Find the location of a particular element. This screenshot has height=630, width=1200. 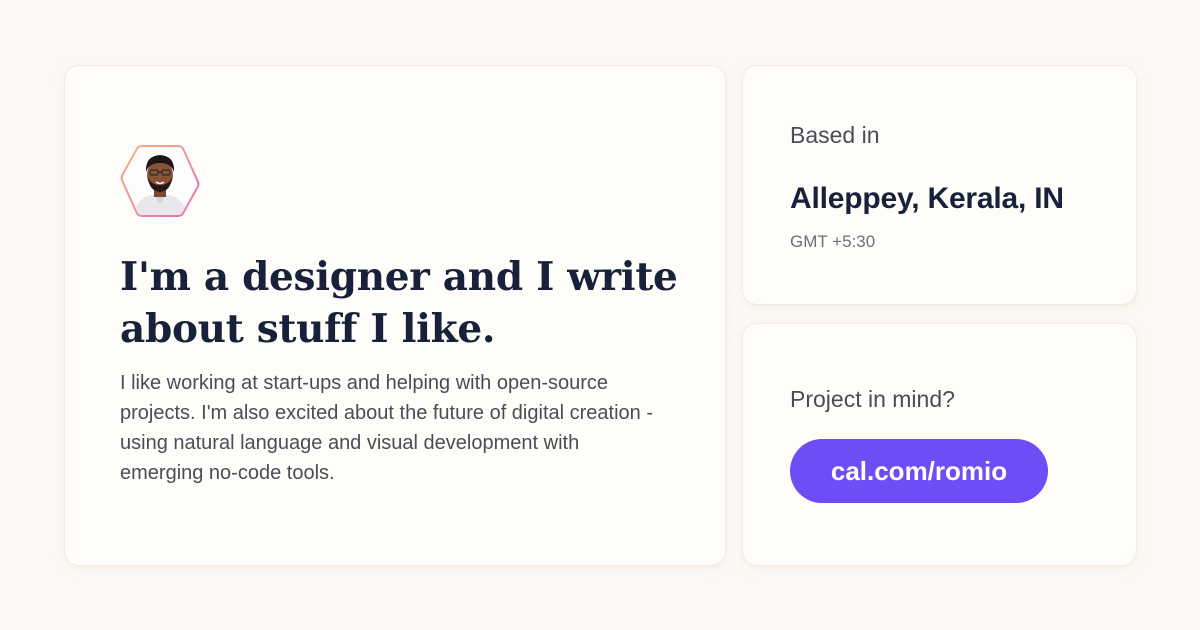

location-label: Based in is located at coordinates (835, 135).